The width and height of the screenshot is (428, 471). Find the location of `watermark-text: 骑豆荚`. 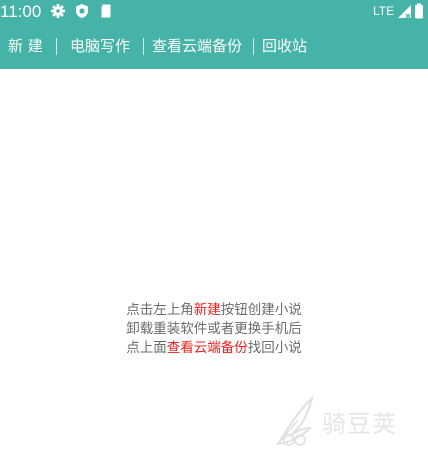

watermark-text: 骑豆荚 is located at coordinates (359, 424).